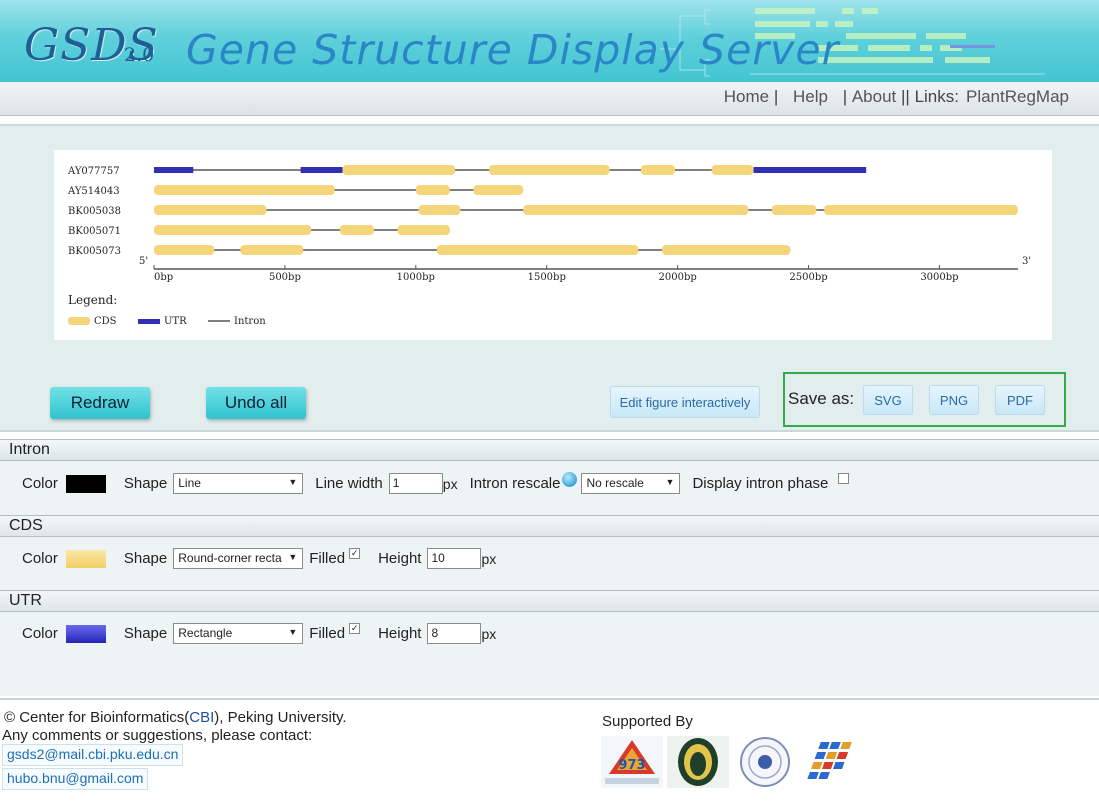  I want to click on save-as-label: Save as:, so click(821, 398).